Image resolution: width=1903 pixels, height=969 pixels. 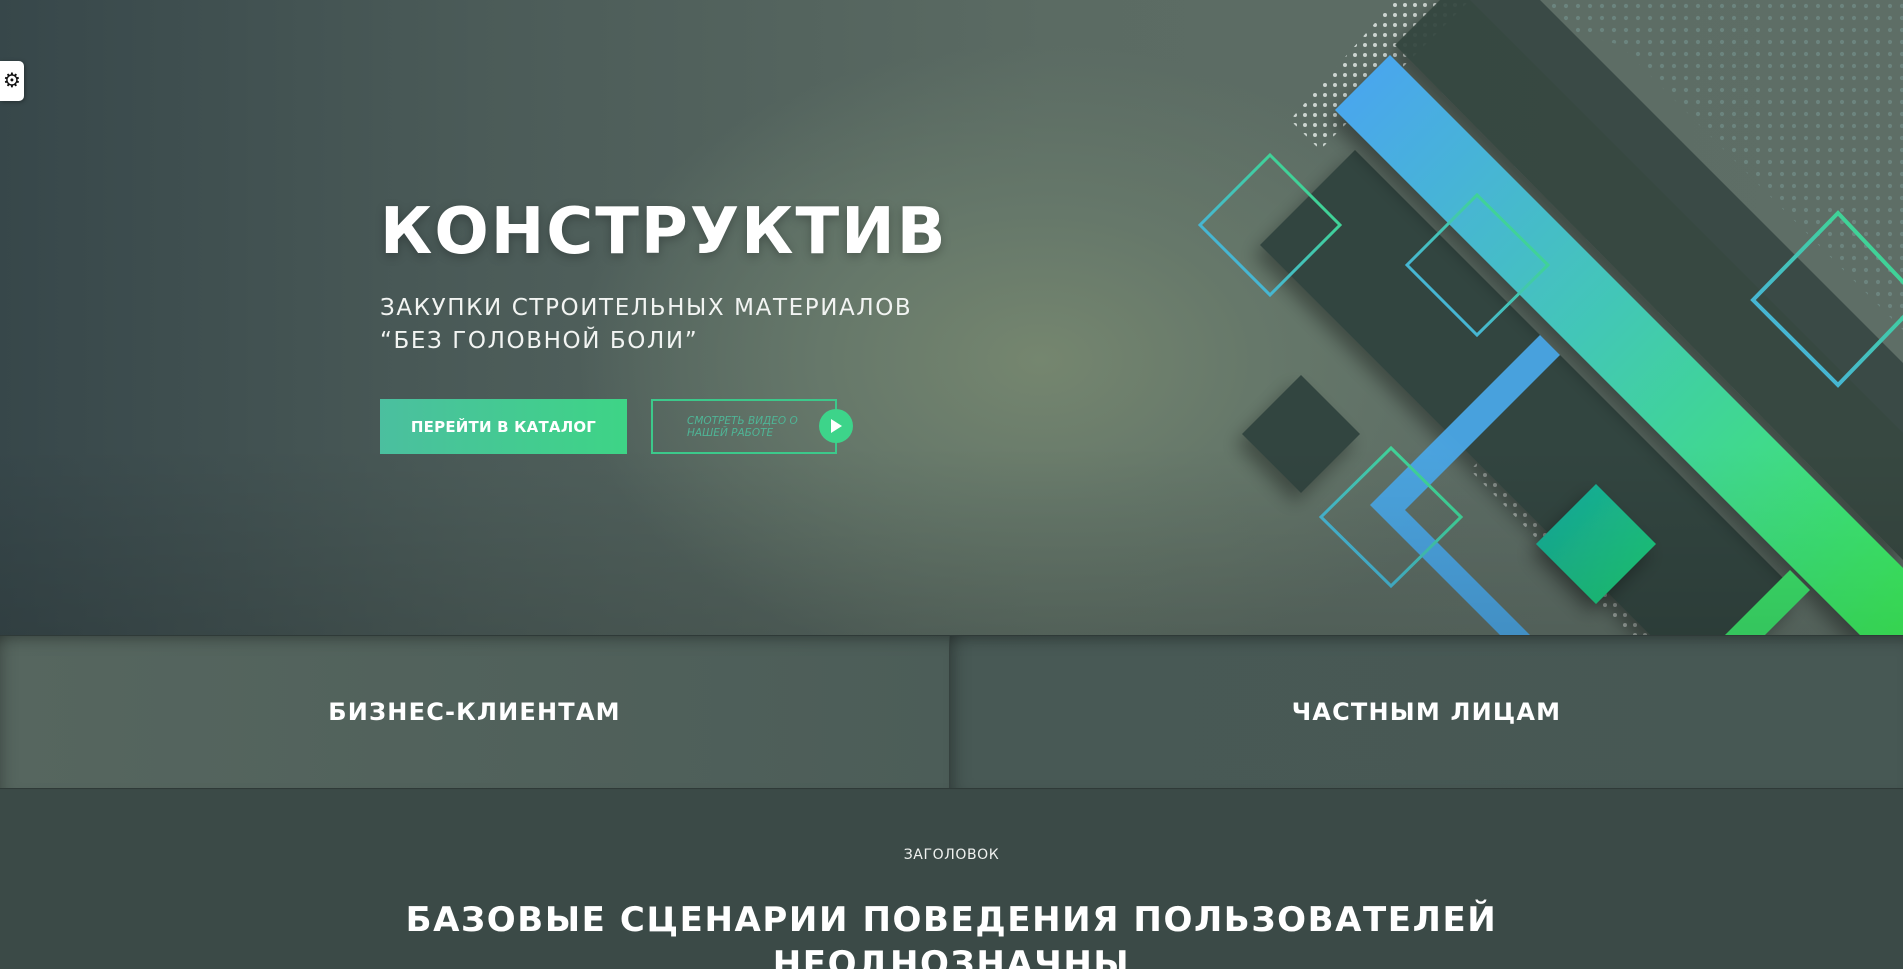 I want to click on section-eyebrow: ЗАГОЛОВОК, so click(x=951, y=855).